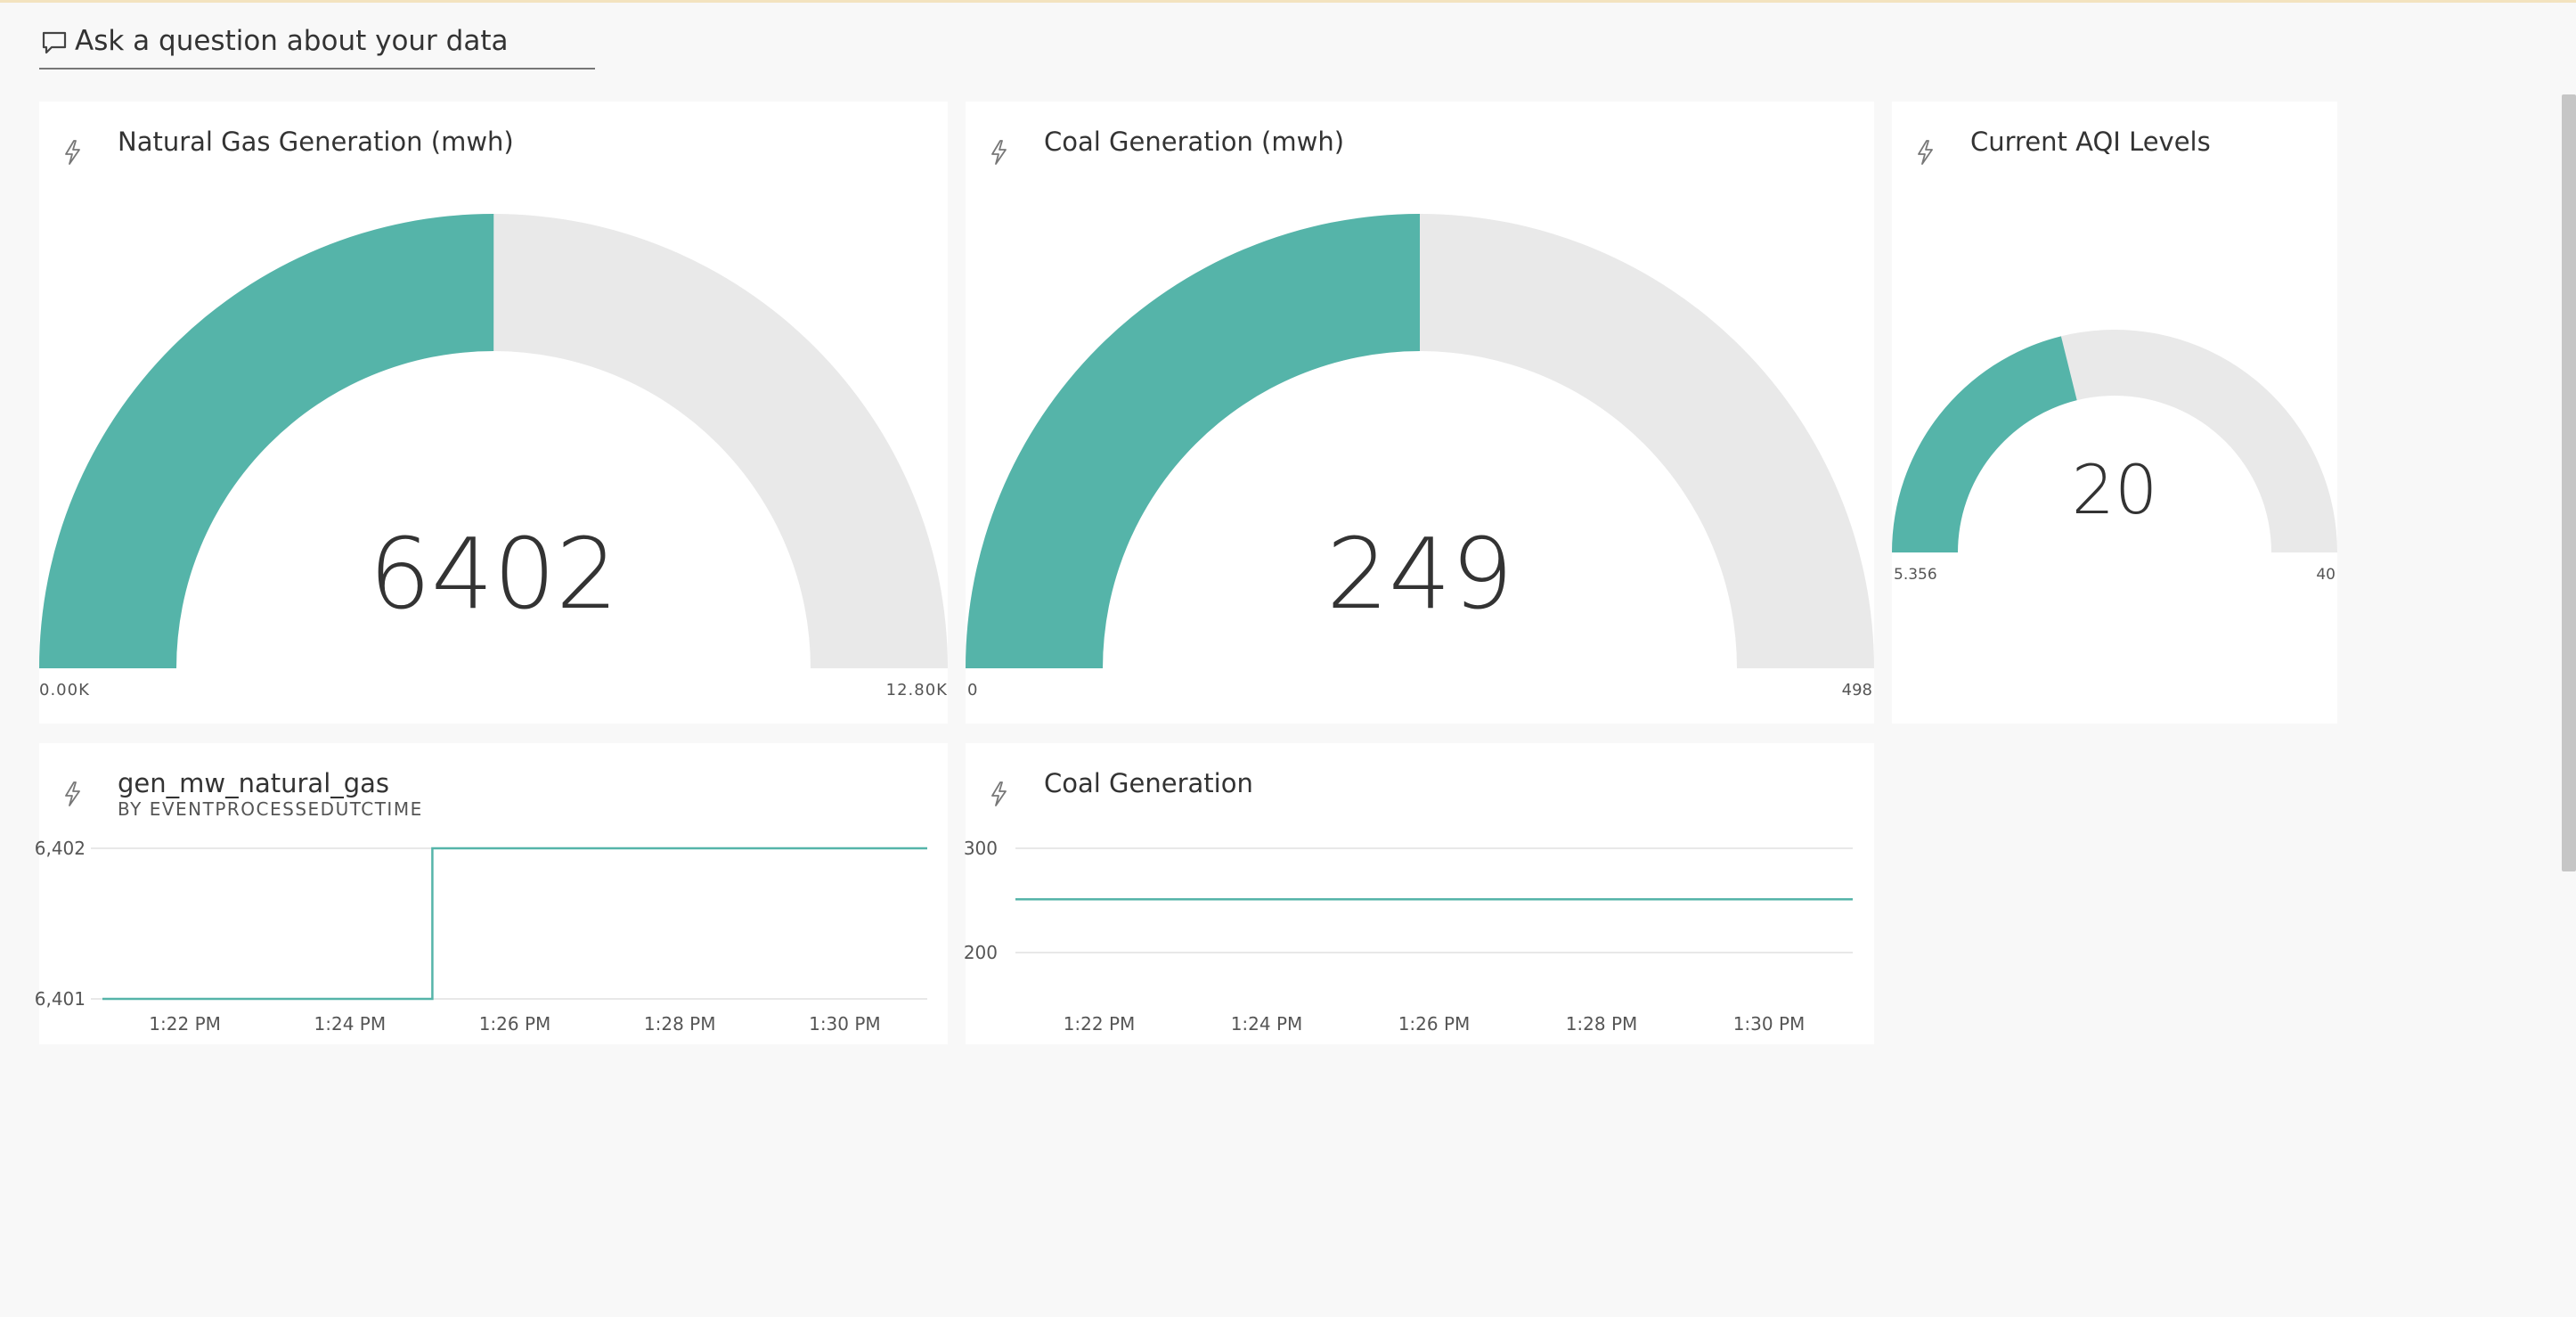 The width and height of the screenshot is (2576, 1317). Describe the element at coordinates (64, 690) in the screenshot. I see `gauge-min-label: 0.00K` at that location.